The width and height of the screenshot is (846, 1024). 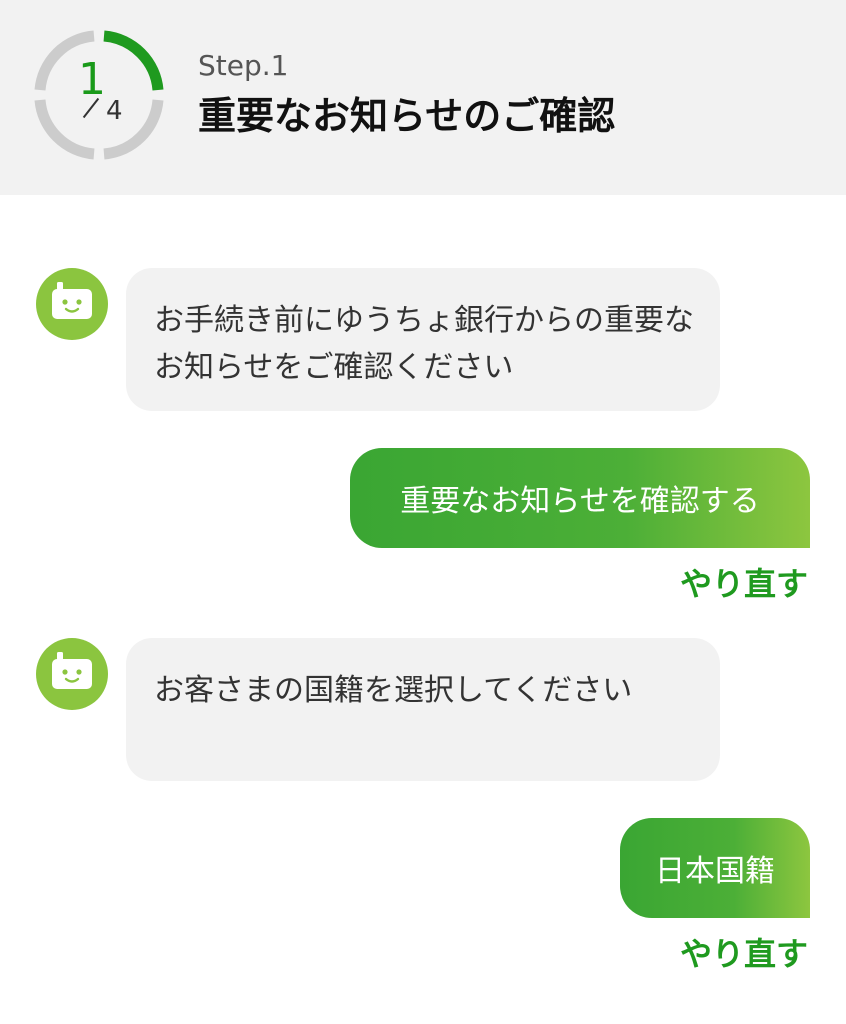 What do you see at coordinates (393, 690) in the screenshot?
I see `bot-message-text: お客さまの国籍を選択してください` at bounding box center [393, 690].